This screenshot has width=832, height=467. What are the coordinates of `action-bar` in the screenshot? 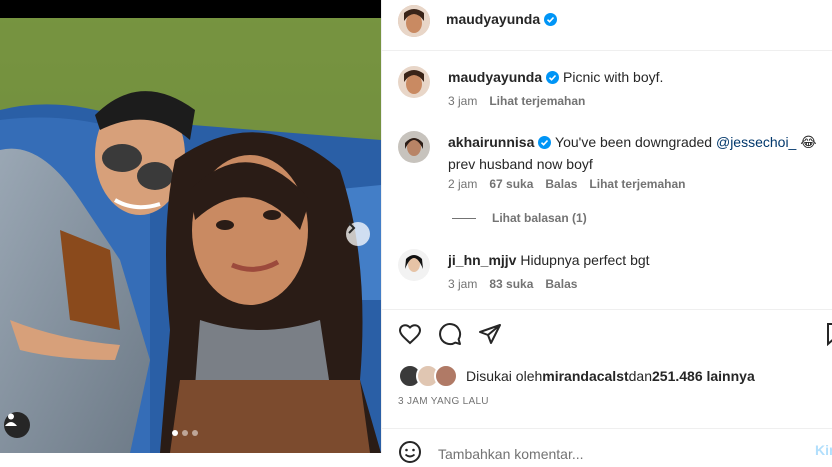 It's located at (450, 336).